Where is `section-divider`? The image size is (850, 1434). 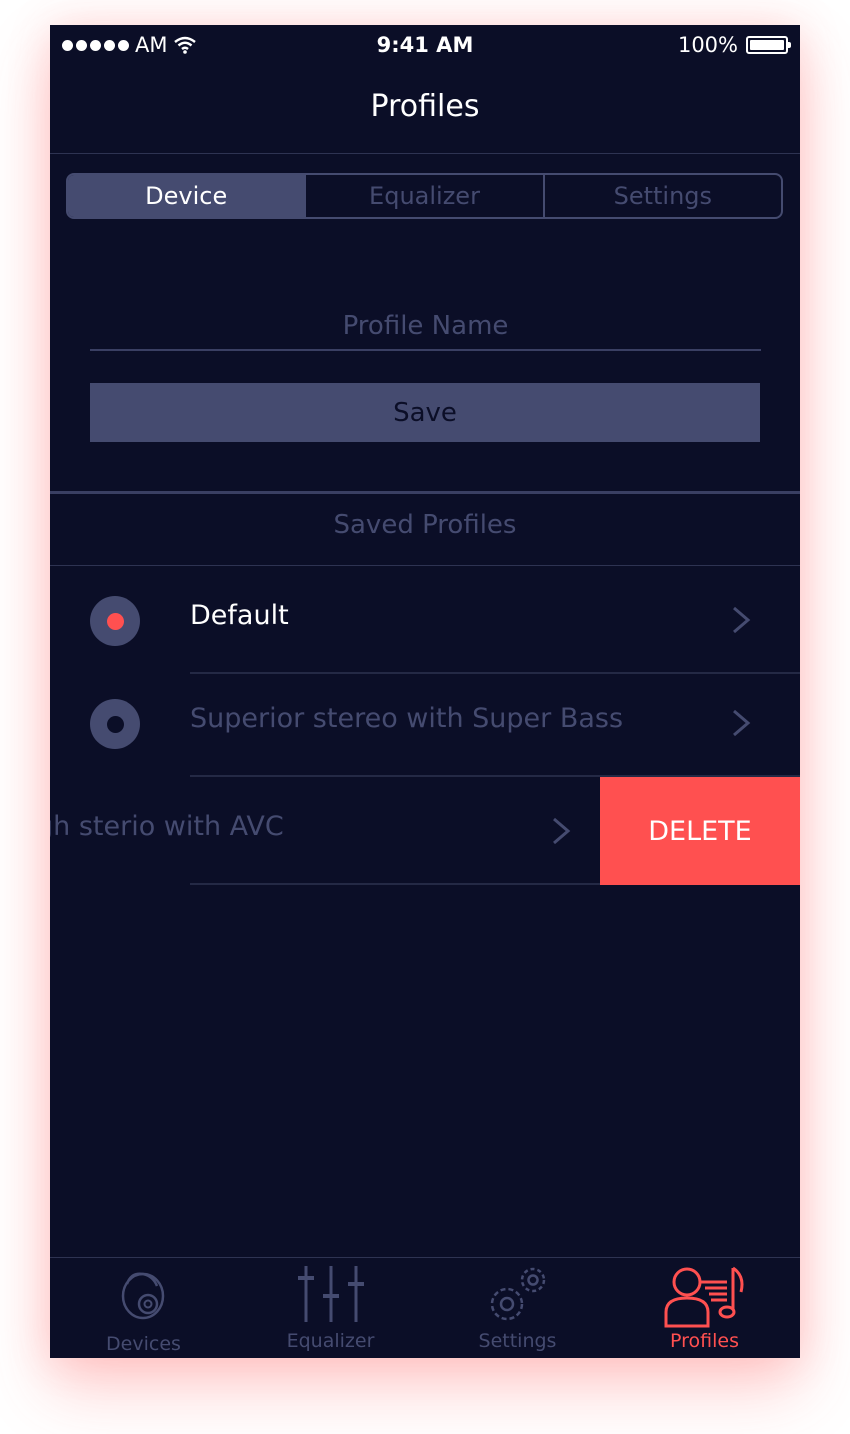
section-divider is located at coordinates (425, 492).